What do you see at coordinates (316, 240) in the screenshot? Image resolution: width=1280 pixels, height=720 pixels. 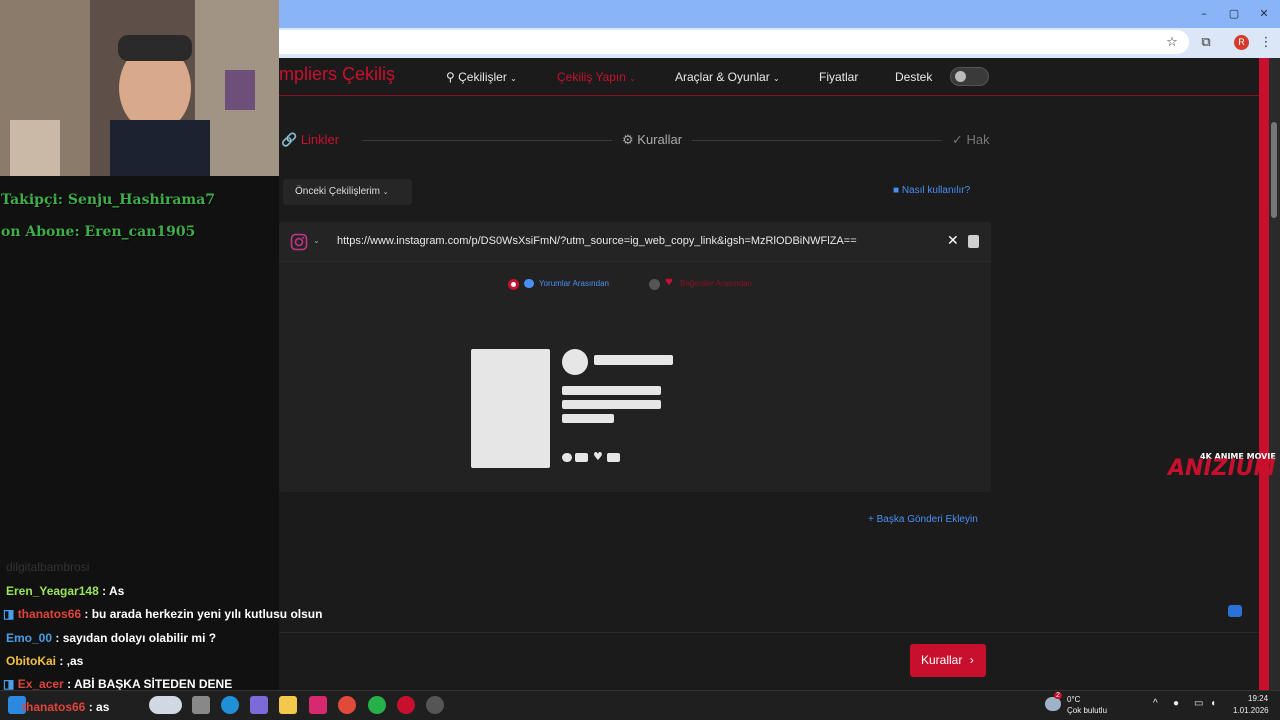 I see `platform-chevron-down-icon: ⌄` at bounding box center [316, 240].